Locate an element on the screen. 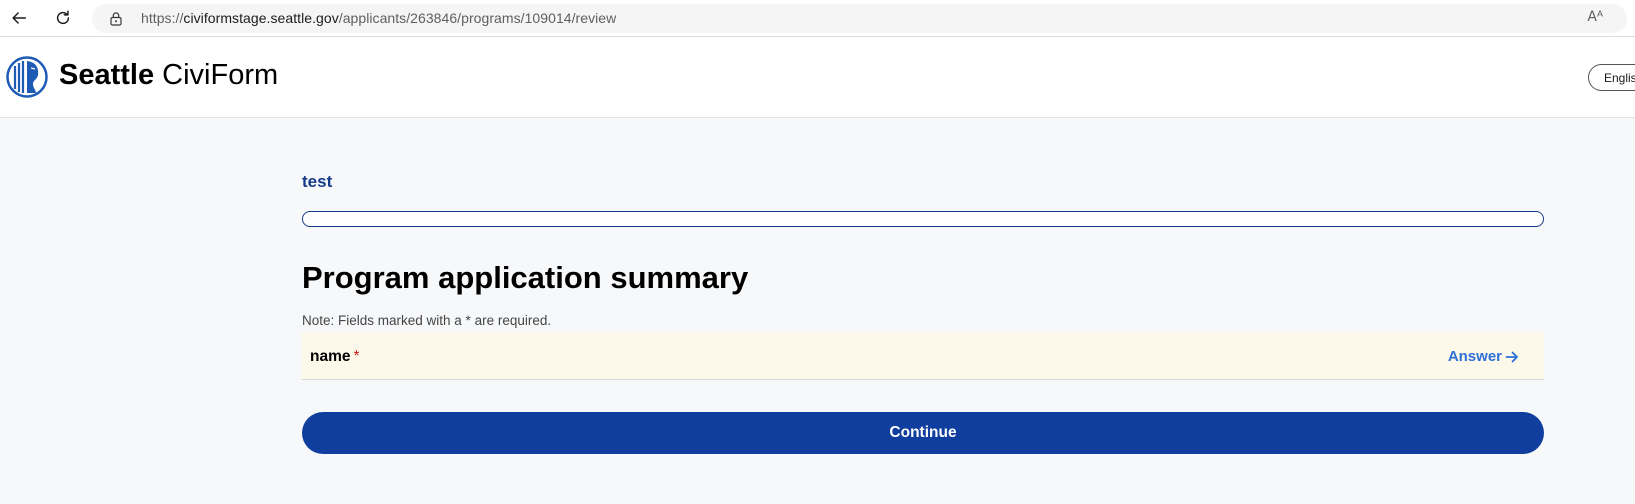  answer-link: Answer is located at coordinates (1483, 356).